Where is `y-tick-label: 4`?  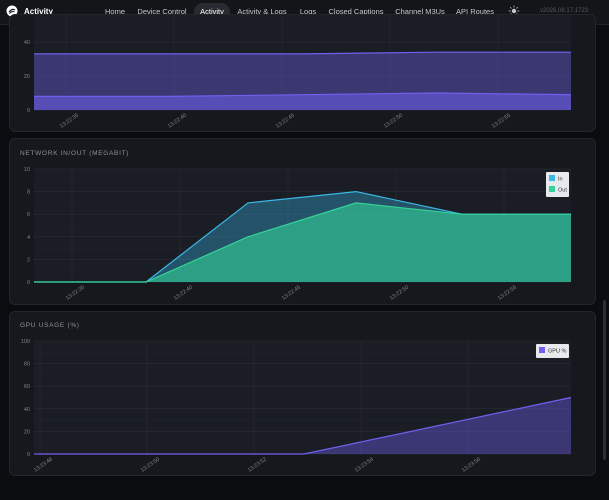
y-tick-label: 4 is located at coordinates (28, 238).